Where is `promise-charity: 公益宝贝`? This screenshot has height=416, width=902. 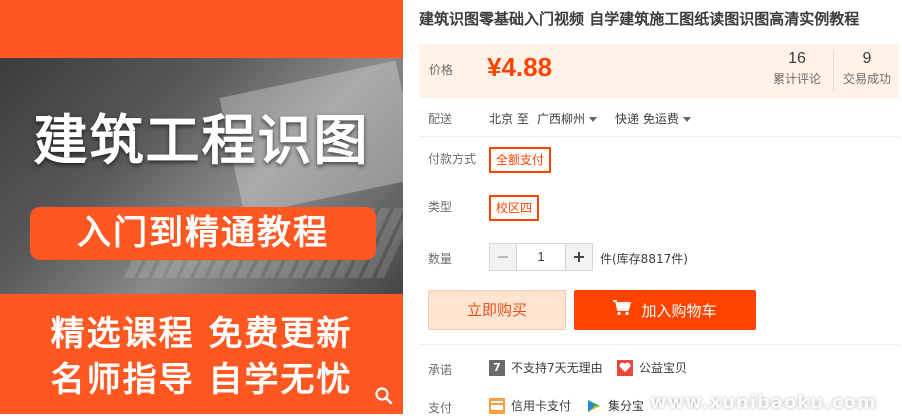
promise-charity: 公益宝贝 is located at coordinates (652, 367).